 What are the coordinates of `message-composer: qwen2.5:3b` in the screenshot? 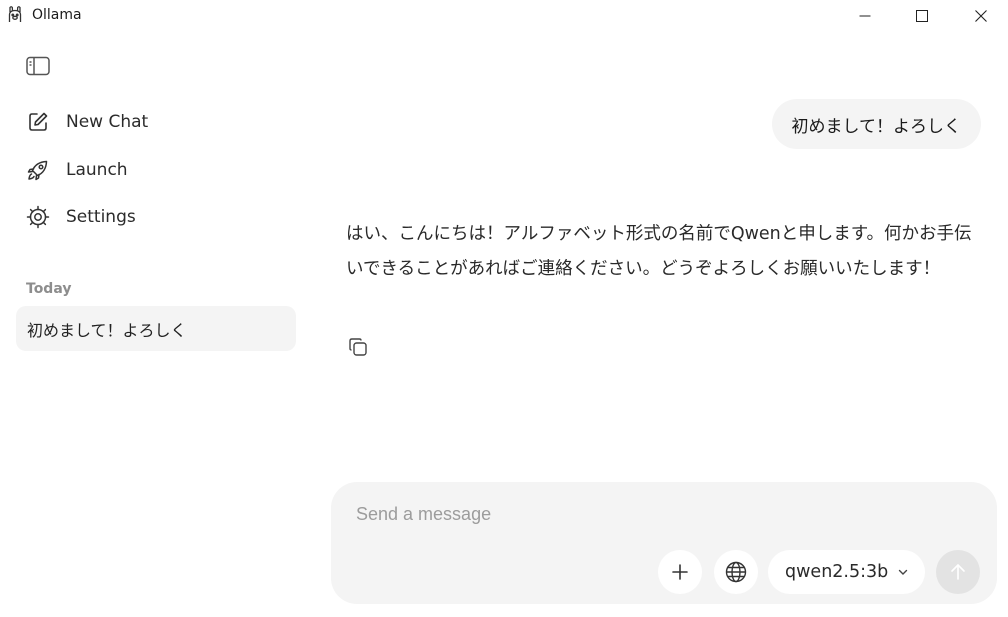 It's located at (664, 543).